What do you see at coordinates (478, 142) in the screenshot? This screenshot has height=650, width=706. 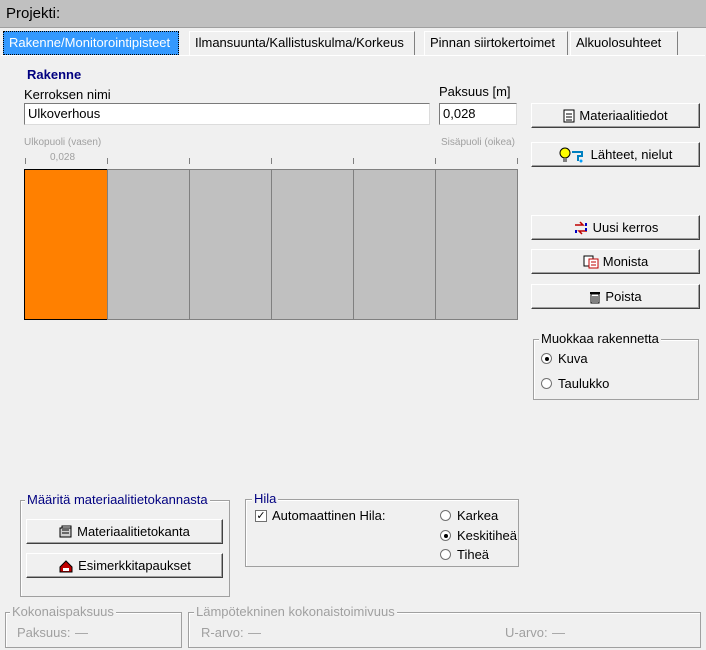 I see `inside-label: Sisäpuoli (oikea)` at bounding box center [478, 142].